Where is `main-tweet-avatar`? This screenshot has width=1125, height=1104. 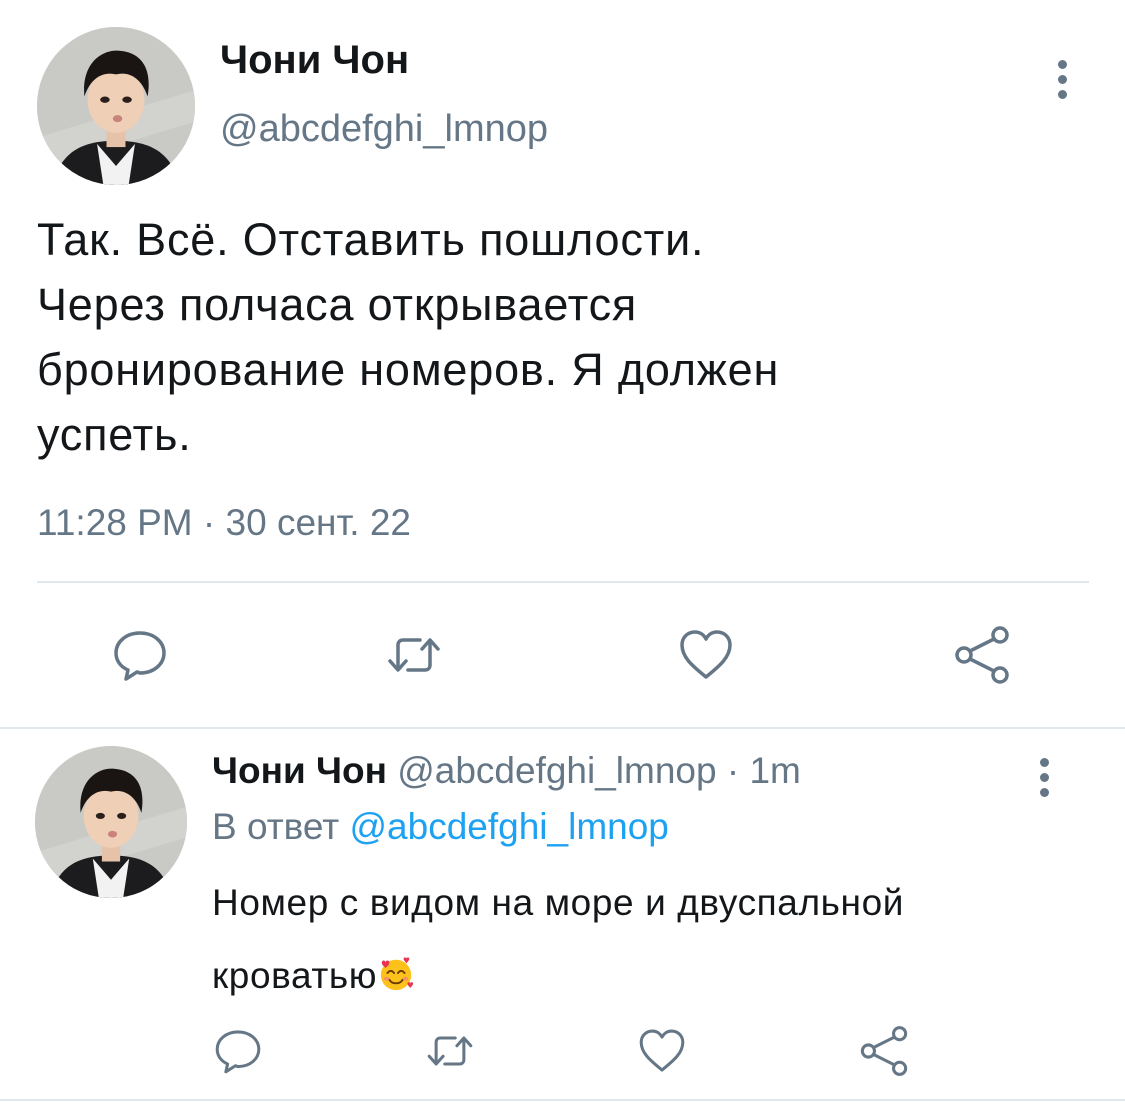 main-tweet-avatar is located at coordinates (116, 106).